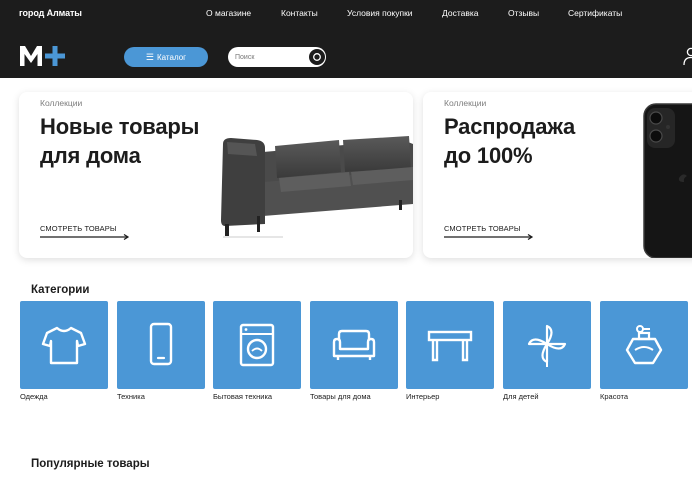 This screenshot has width=692, height=483. I want to click on washing-machine-icon, so click(257, 345).